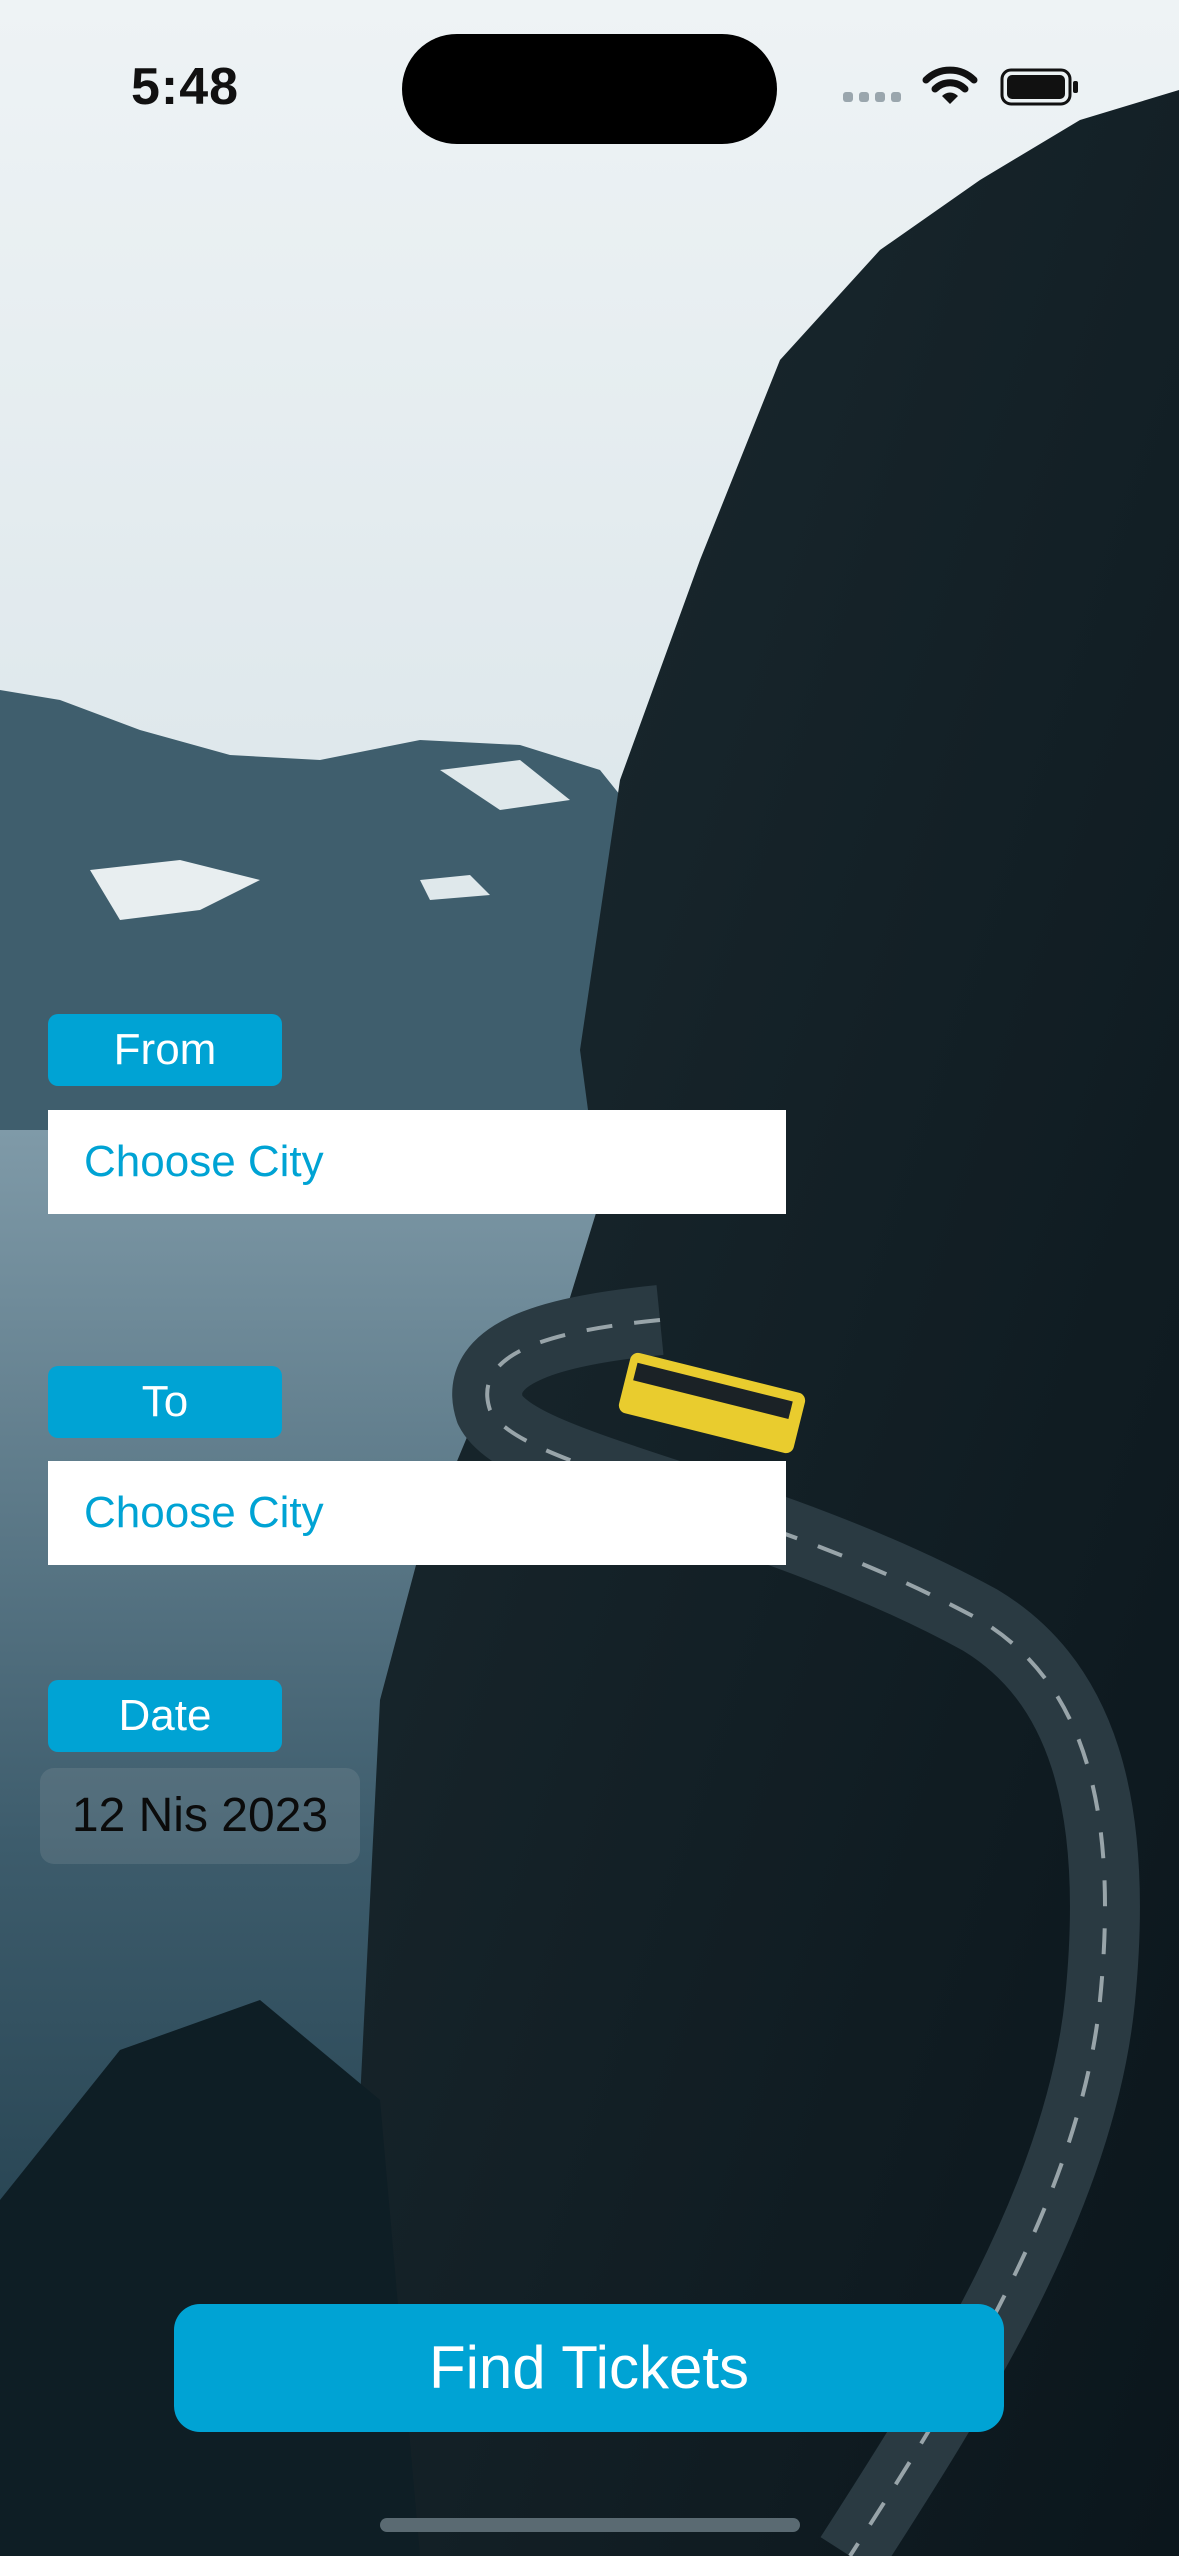 The width and height of the screenshot is (1179, 2556). What do you see at coordinates (165, 1050) in the screenshot?
I see `from-label: From` at bounding box center [165, 1050].